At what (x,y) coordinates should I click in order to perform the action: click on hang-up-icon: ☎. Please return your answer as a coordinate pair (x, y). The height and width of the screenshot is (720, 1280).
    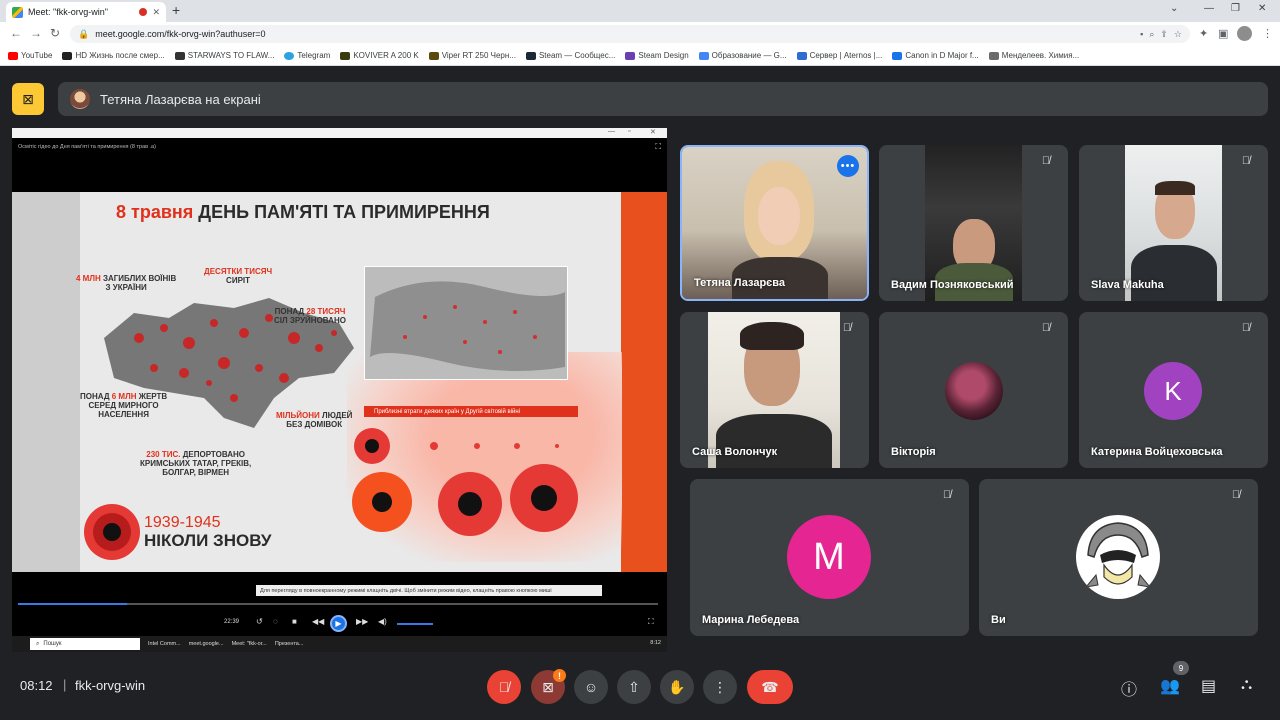
    Looking at the image, I should click on (770, 686).